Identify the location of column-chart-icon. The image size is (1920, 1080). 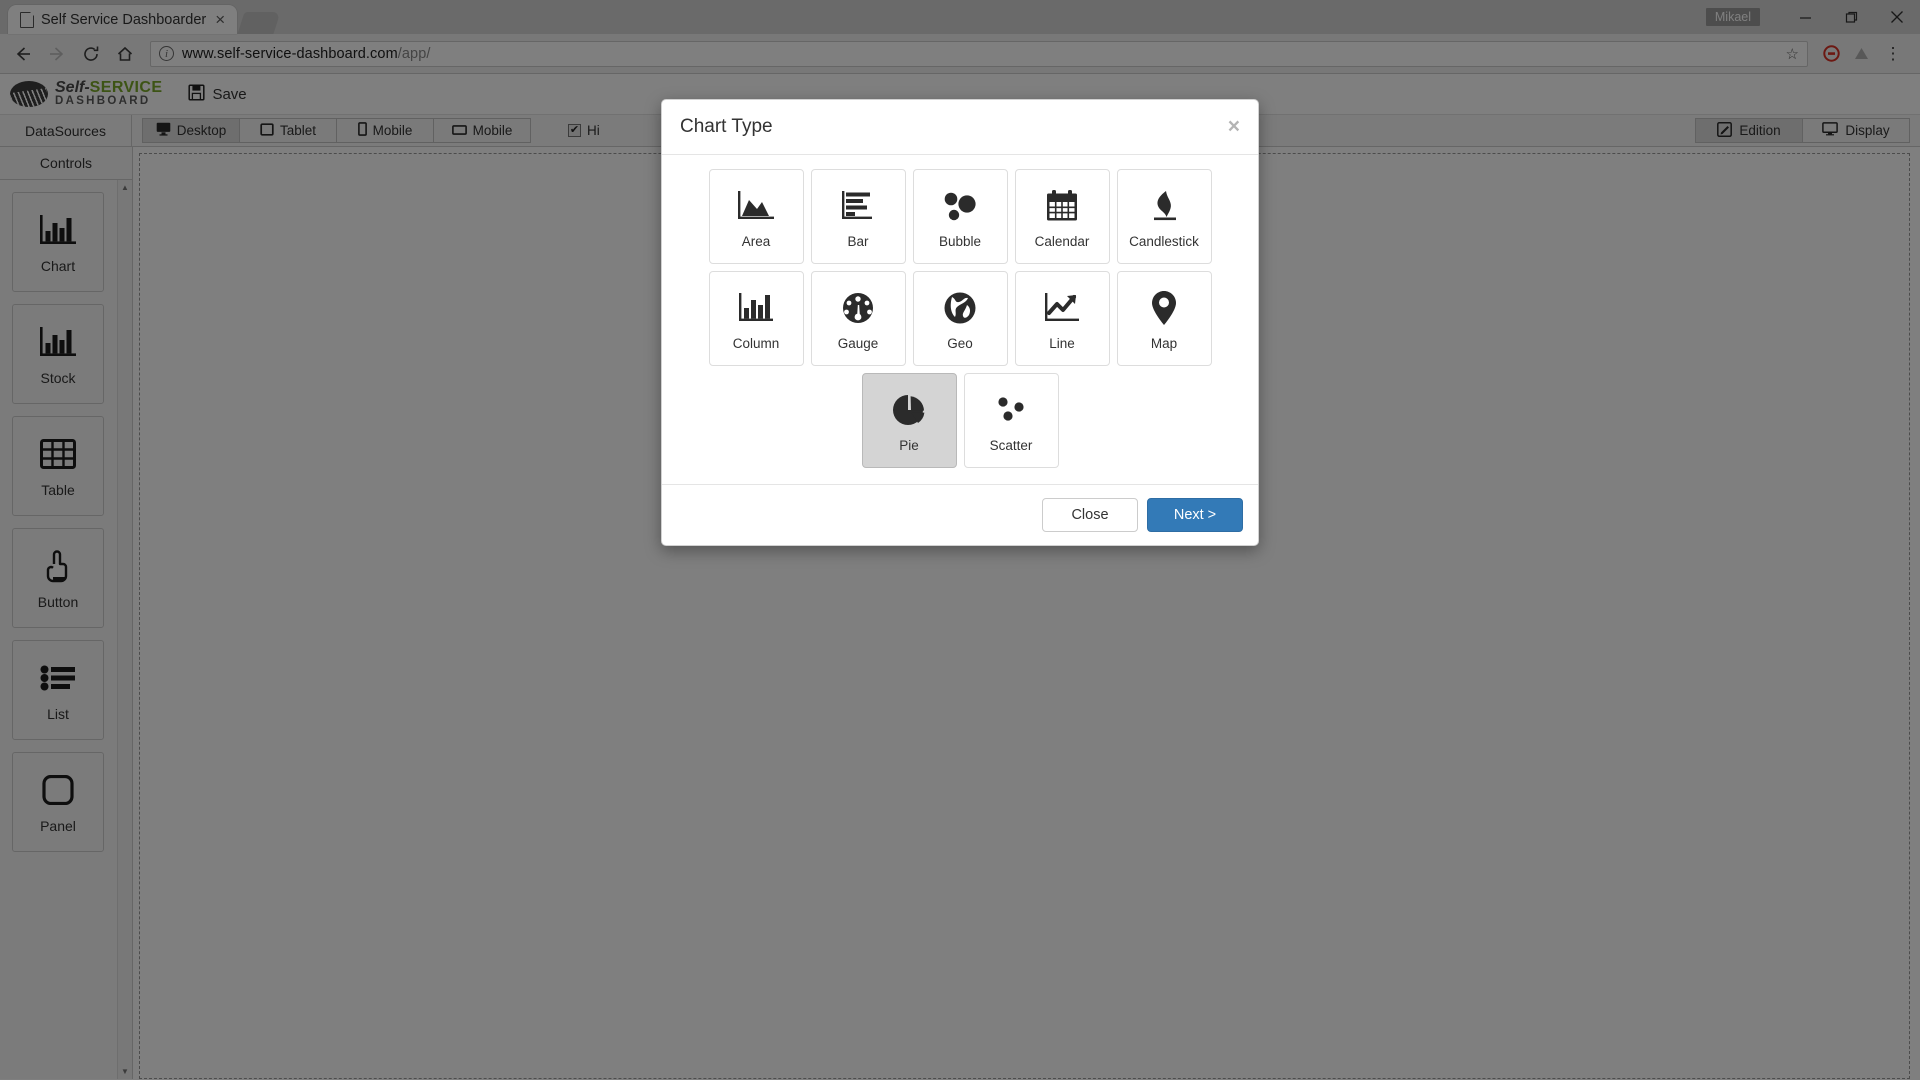
(756, 308).